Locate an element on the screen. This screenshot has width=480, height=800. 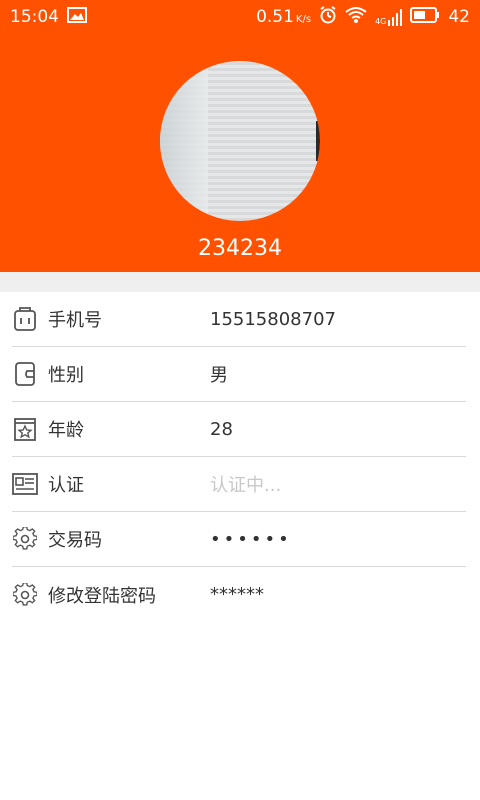
age-label: 年龄 is located at coordinates (66, 430).